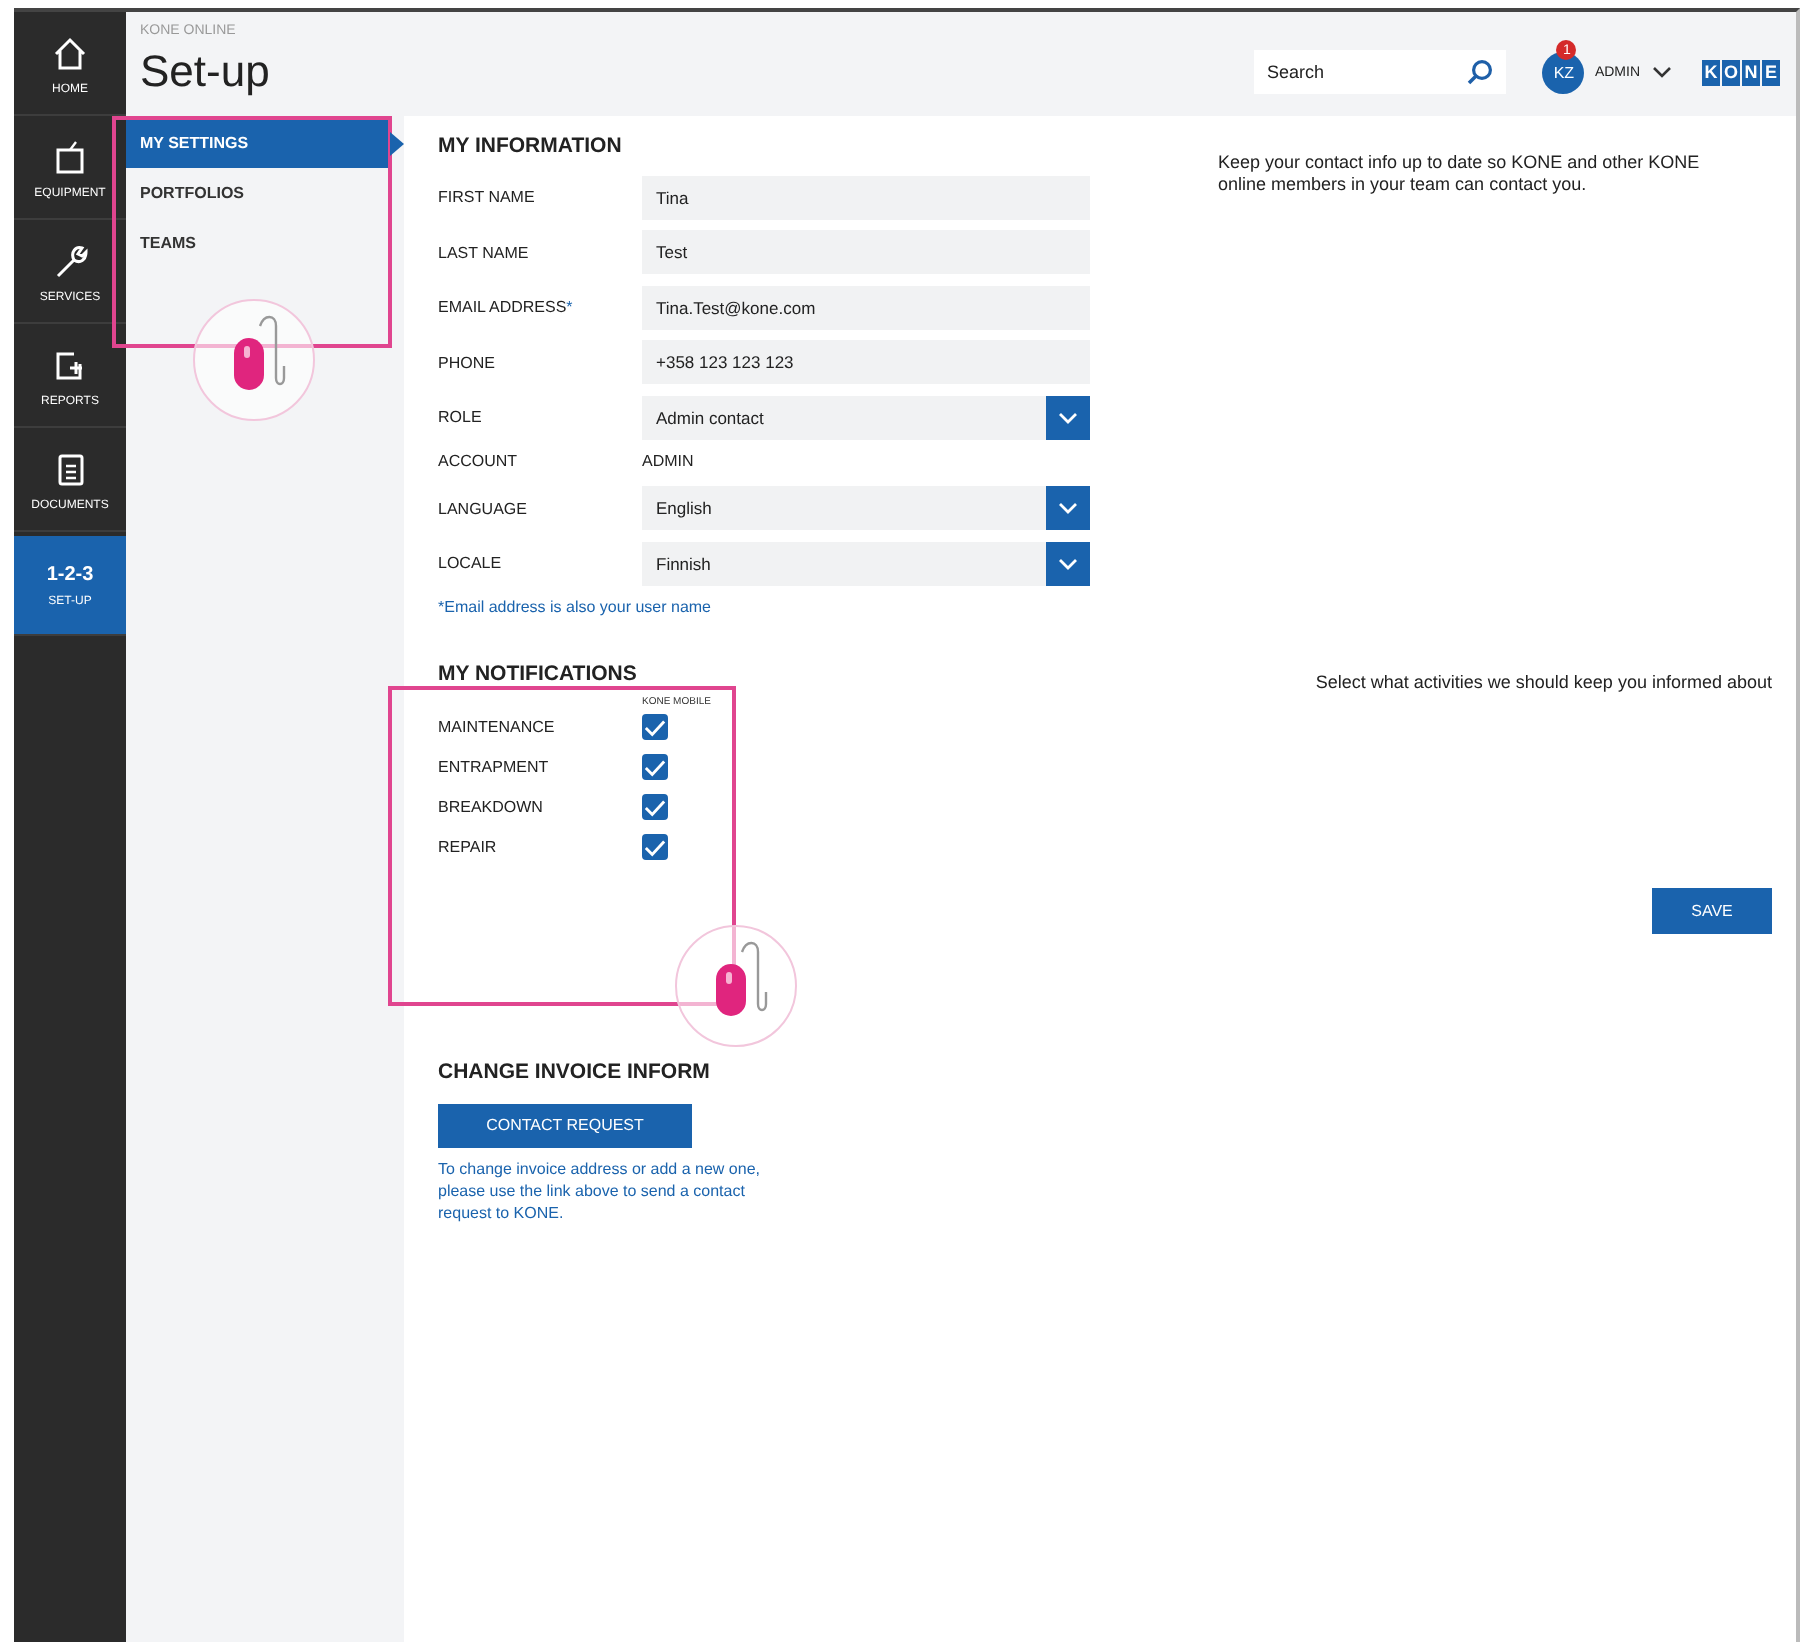  What do you see at coordinates (531, 147) in the screenshot?
I see `section-heading: MY INFORMATION` at bounding box center [531, 147].